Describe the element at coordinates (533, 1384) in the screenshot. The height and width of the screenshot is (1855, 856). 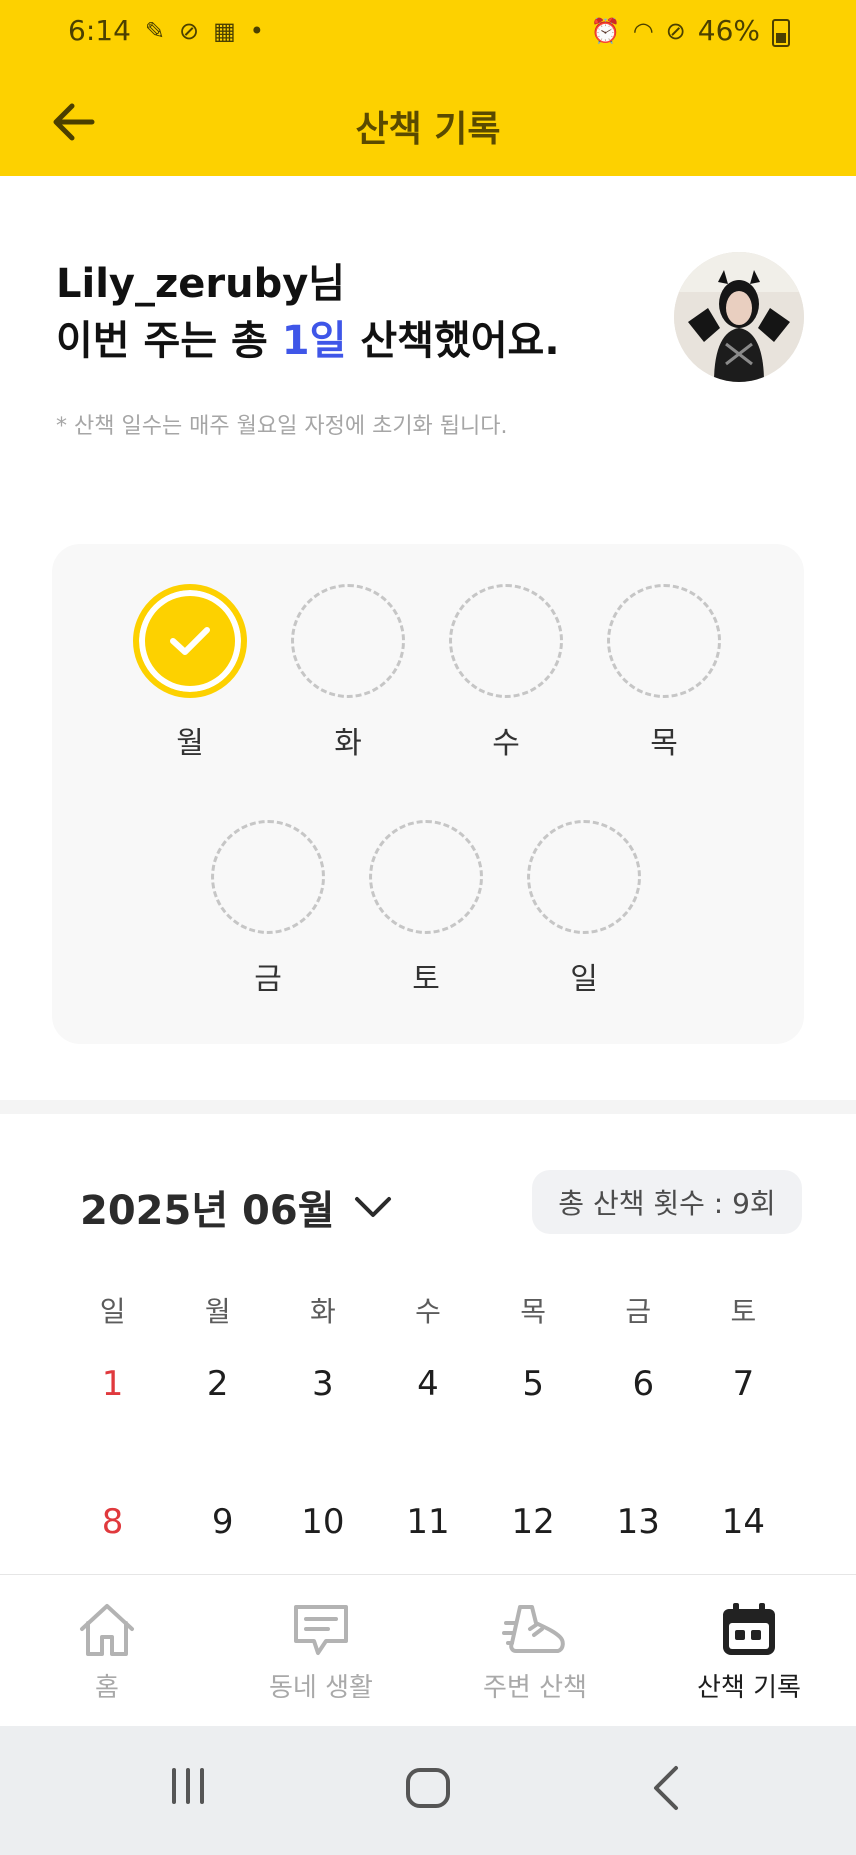
I see `calendar-date: 5` at that location.